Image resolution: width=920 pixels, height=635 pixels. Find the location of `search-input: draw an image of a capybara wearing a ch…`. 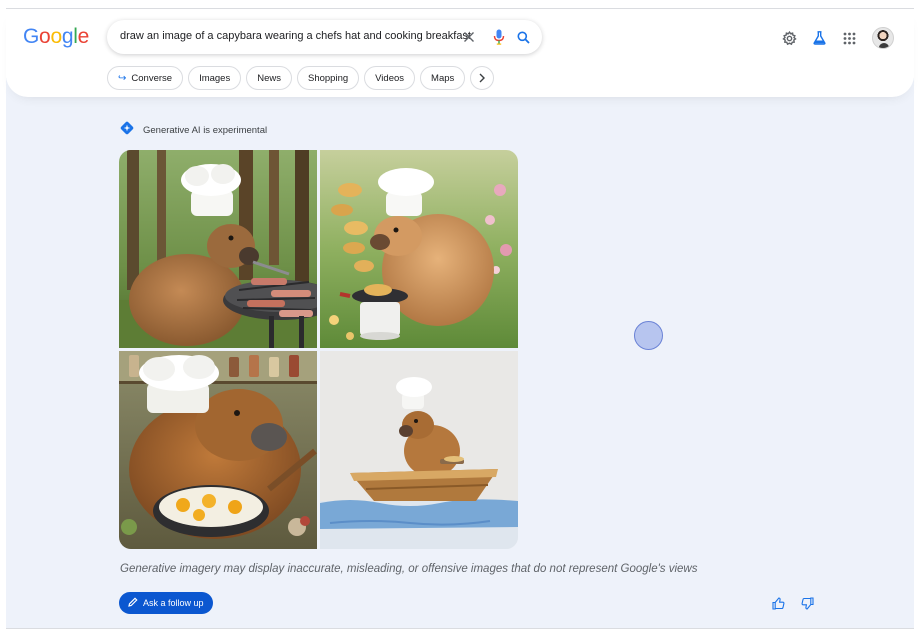

search-input: draw an image of a capybara wearing a ch… is located at coordinates (295, 36).